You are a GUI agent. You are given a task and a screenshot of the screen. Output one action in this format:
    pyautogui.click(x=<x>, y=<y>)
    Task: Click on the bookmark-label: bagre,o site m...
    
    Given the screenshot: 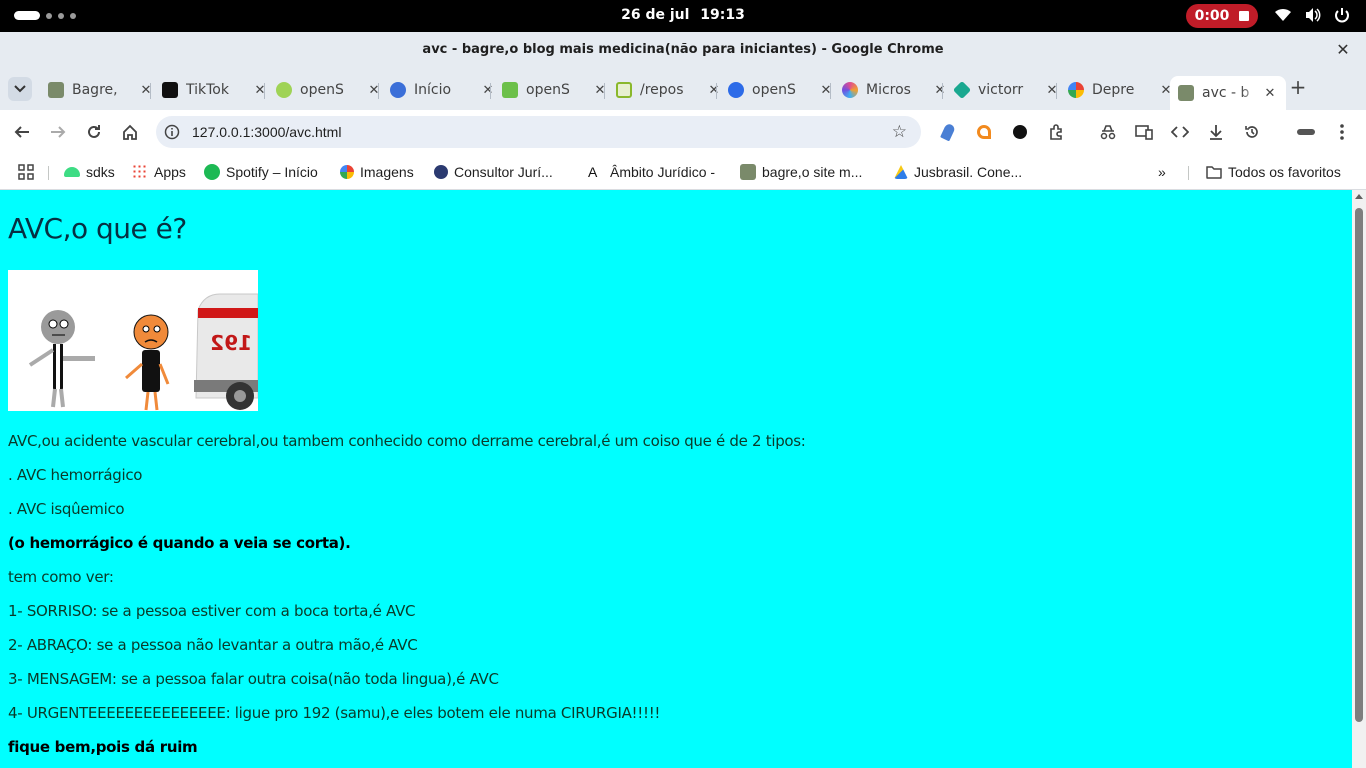 What is the action you would take?
    pyautogui.click(x=812, y=172)
    